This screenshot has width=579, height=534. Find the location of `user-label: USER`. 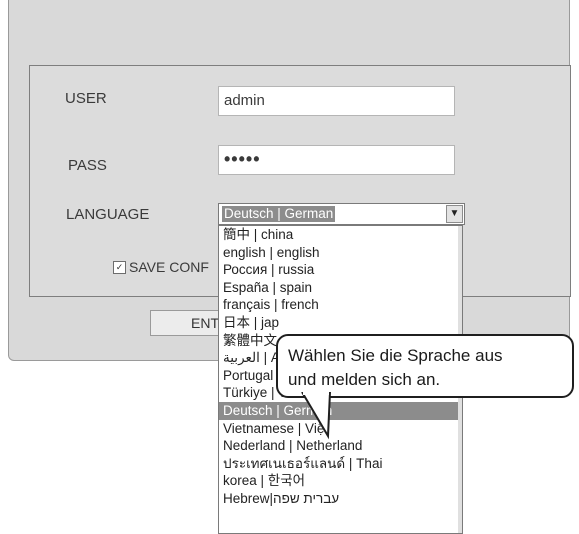

user-label: USER is located at coordinates (86, 98).